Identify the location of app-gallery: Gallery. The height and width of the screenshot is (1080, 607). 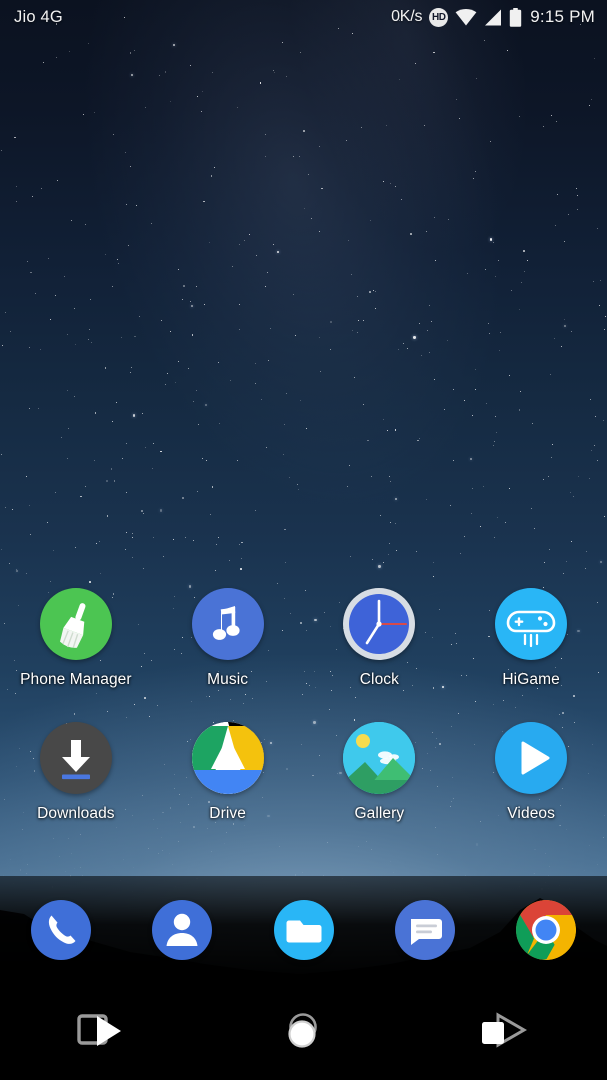
(380, 772).